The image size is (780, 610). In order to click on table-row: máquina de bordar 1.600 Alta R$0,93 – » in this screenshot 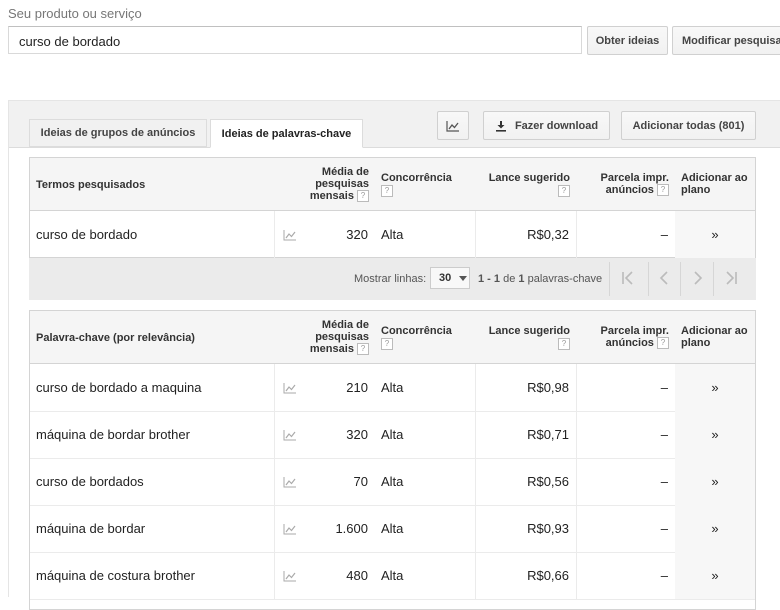, I will do `click(392, 529)`.